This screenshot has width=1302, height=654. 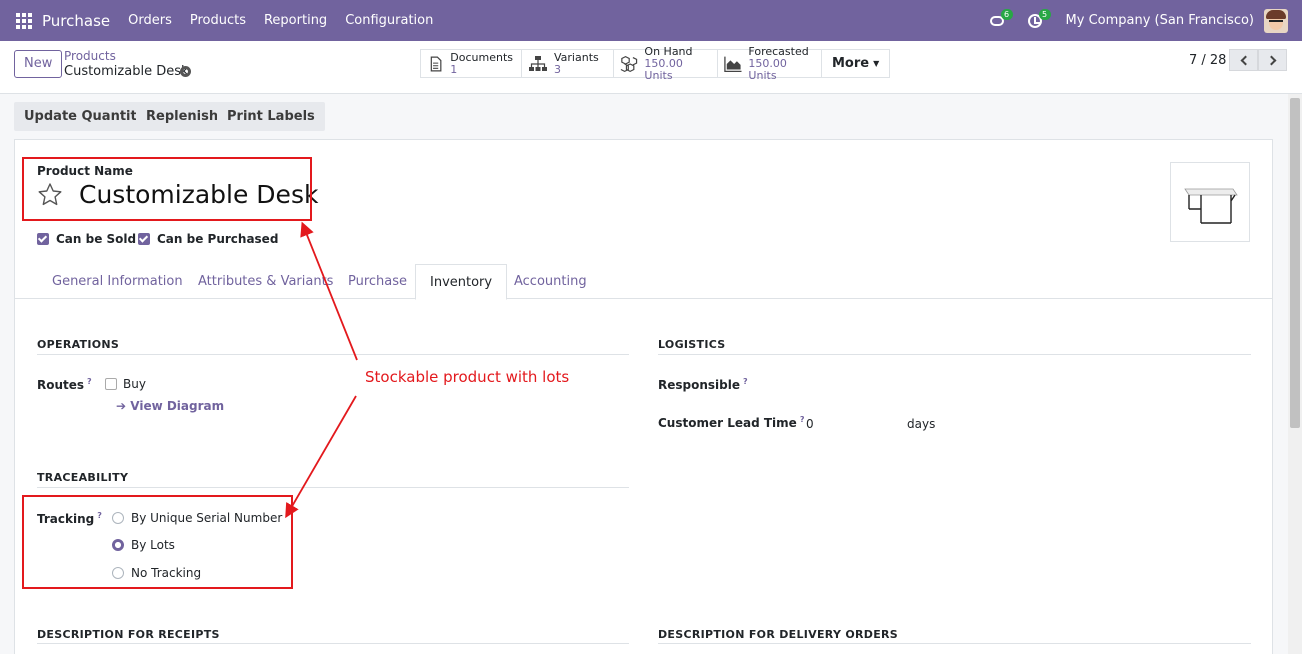 I want to click on chevron-right-icon, so click(x=1271, y=60).